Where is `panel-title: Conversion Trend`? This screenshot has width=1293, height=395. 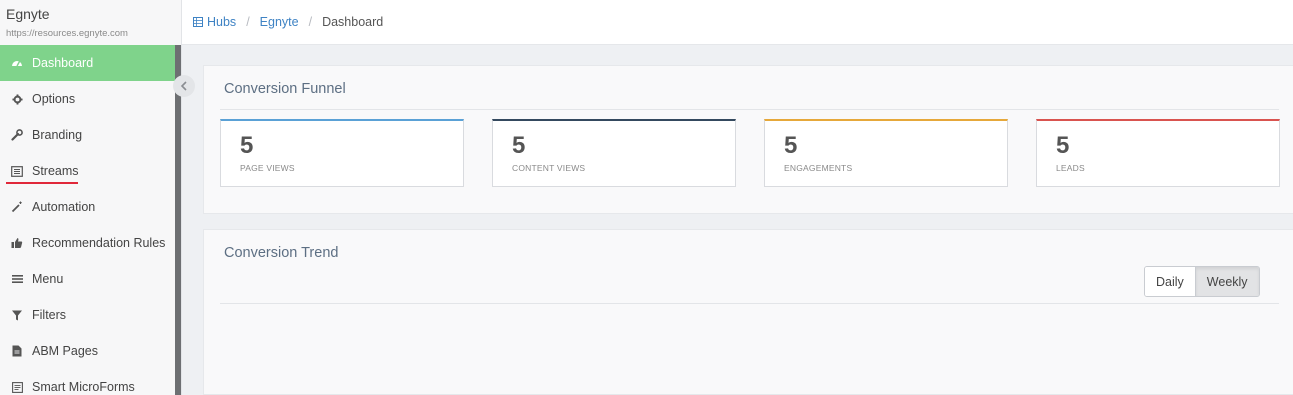 panel-title: Conversion Trend is located at coordinates (281, 253).